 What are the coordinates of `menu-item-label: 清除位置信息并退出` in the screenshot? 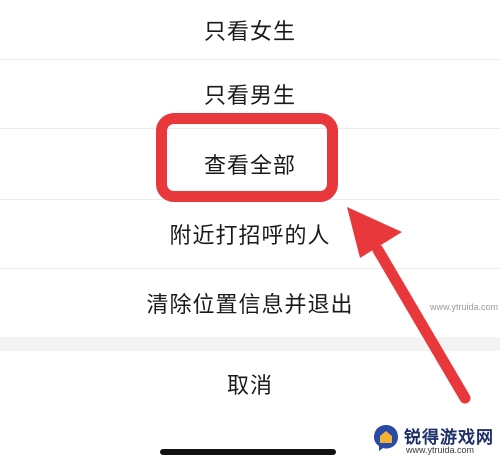 It's located at (250, 305).